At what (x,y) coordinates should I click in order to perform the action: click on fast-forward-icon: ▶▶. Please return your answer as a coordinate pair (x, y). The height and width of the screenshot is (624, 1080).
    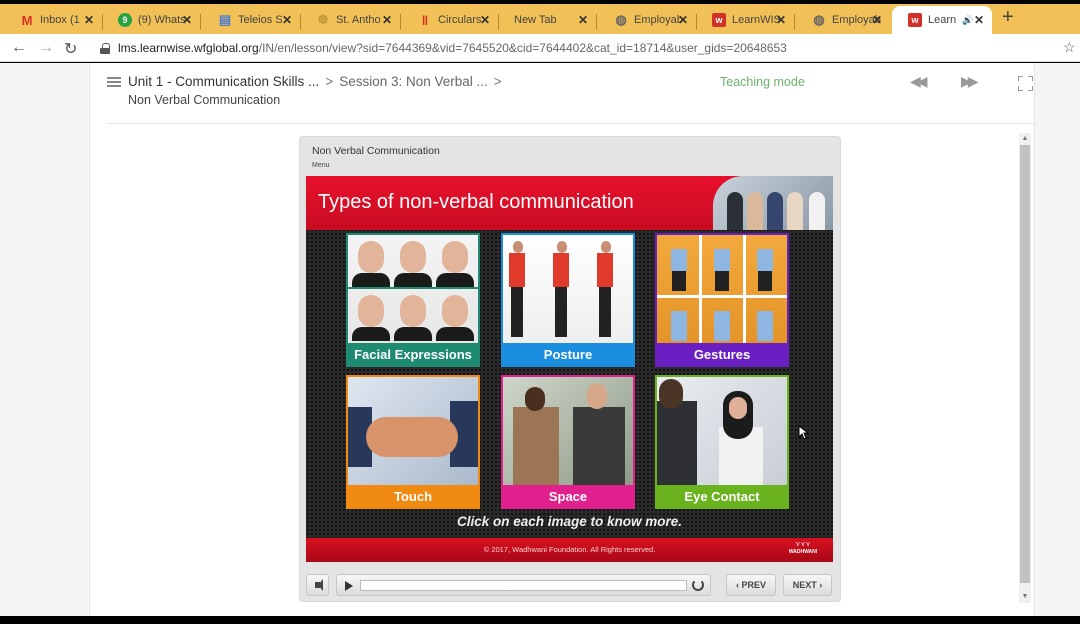
    Looking at the image, I should click on (969, 81).